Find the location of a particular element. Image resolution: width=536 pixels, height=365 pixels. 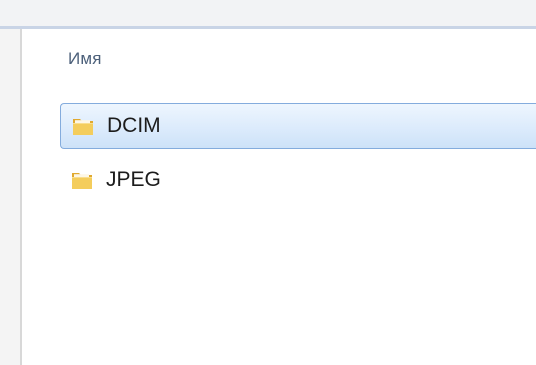

list-item-dcim: DCIM is located at coordinates (298, 126).